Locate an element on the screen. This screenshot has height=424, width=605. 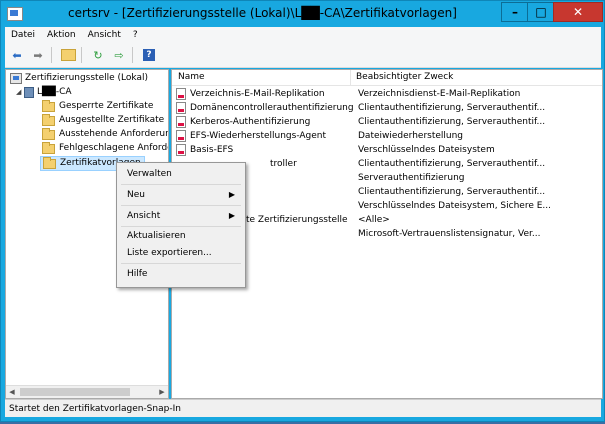
row-name: Basis-EFS is located at coordinates (212, 150).